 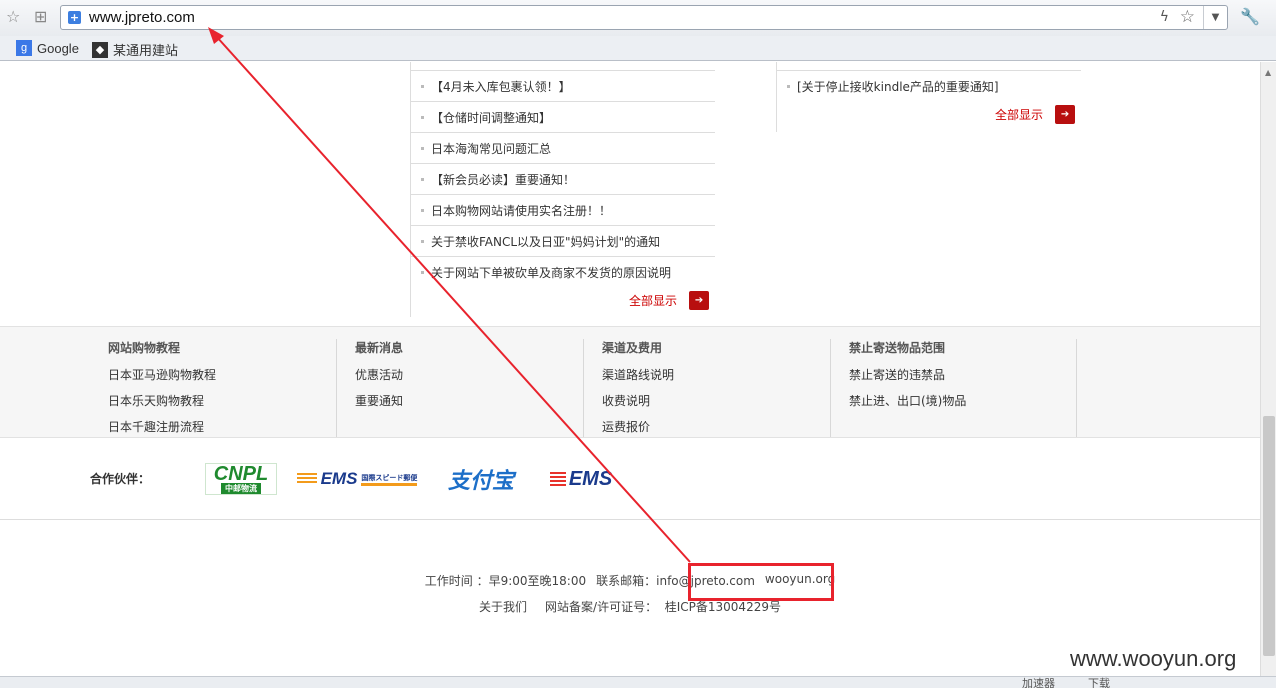 I want to click on footer-column: 最新消息 优惠活动 重要通知, so click(x=459, y=388).